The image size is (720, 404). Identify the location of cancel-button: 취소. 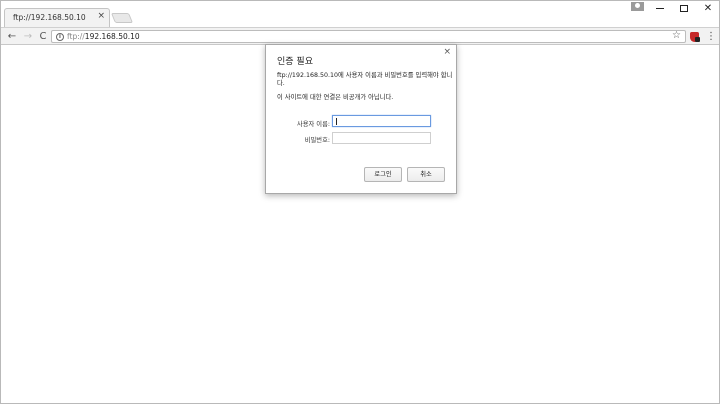
(426, 174).